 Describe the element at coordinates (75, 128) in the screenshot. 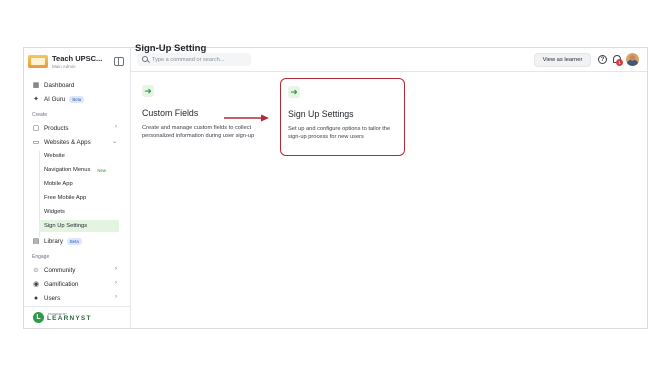

I see `sidebar-item-products: ▢ Products ›` at that location.